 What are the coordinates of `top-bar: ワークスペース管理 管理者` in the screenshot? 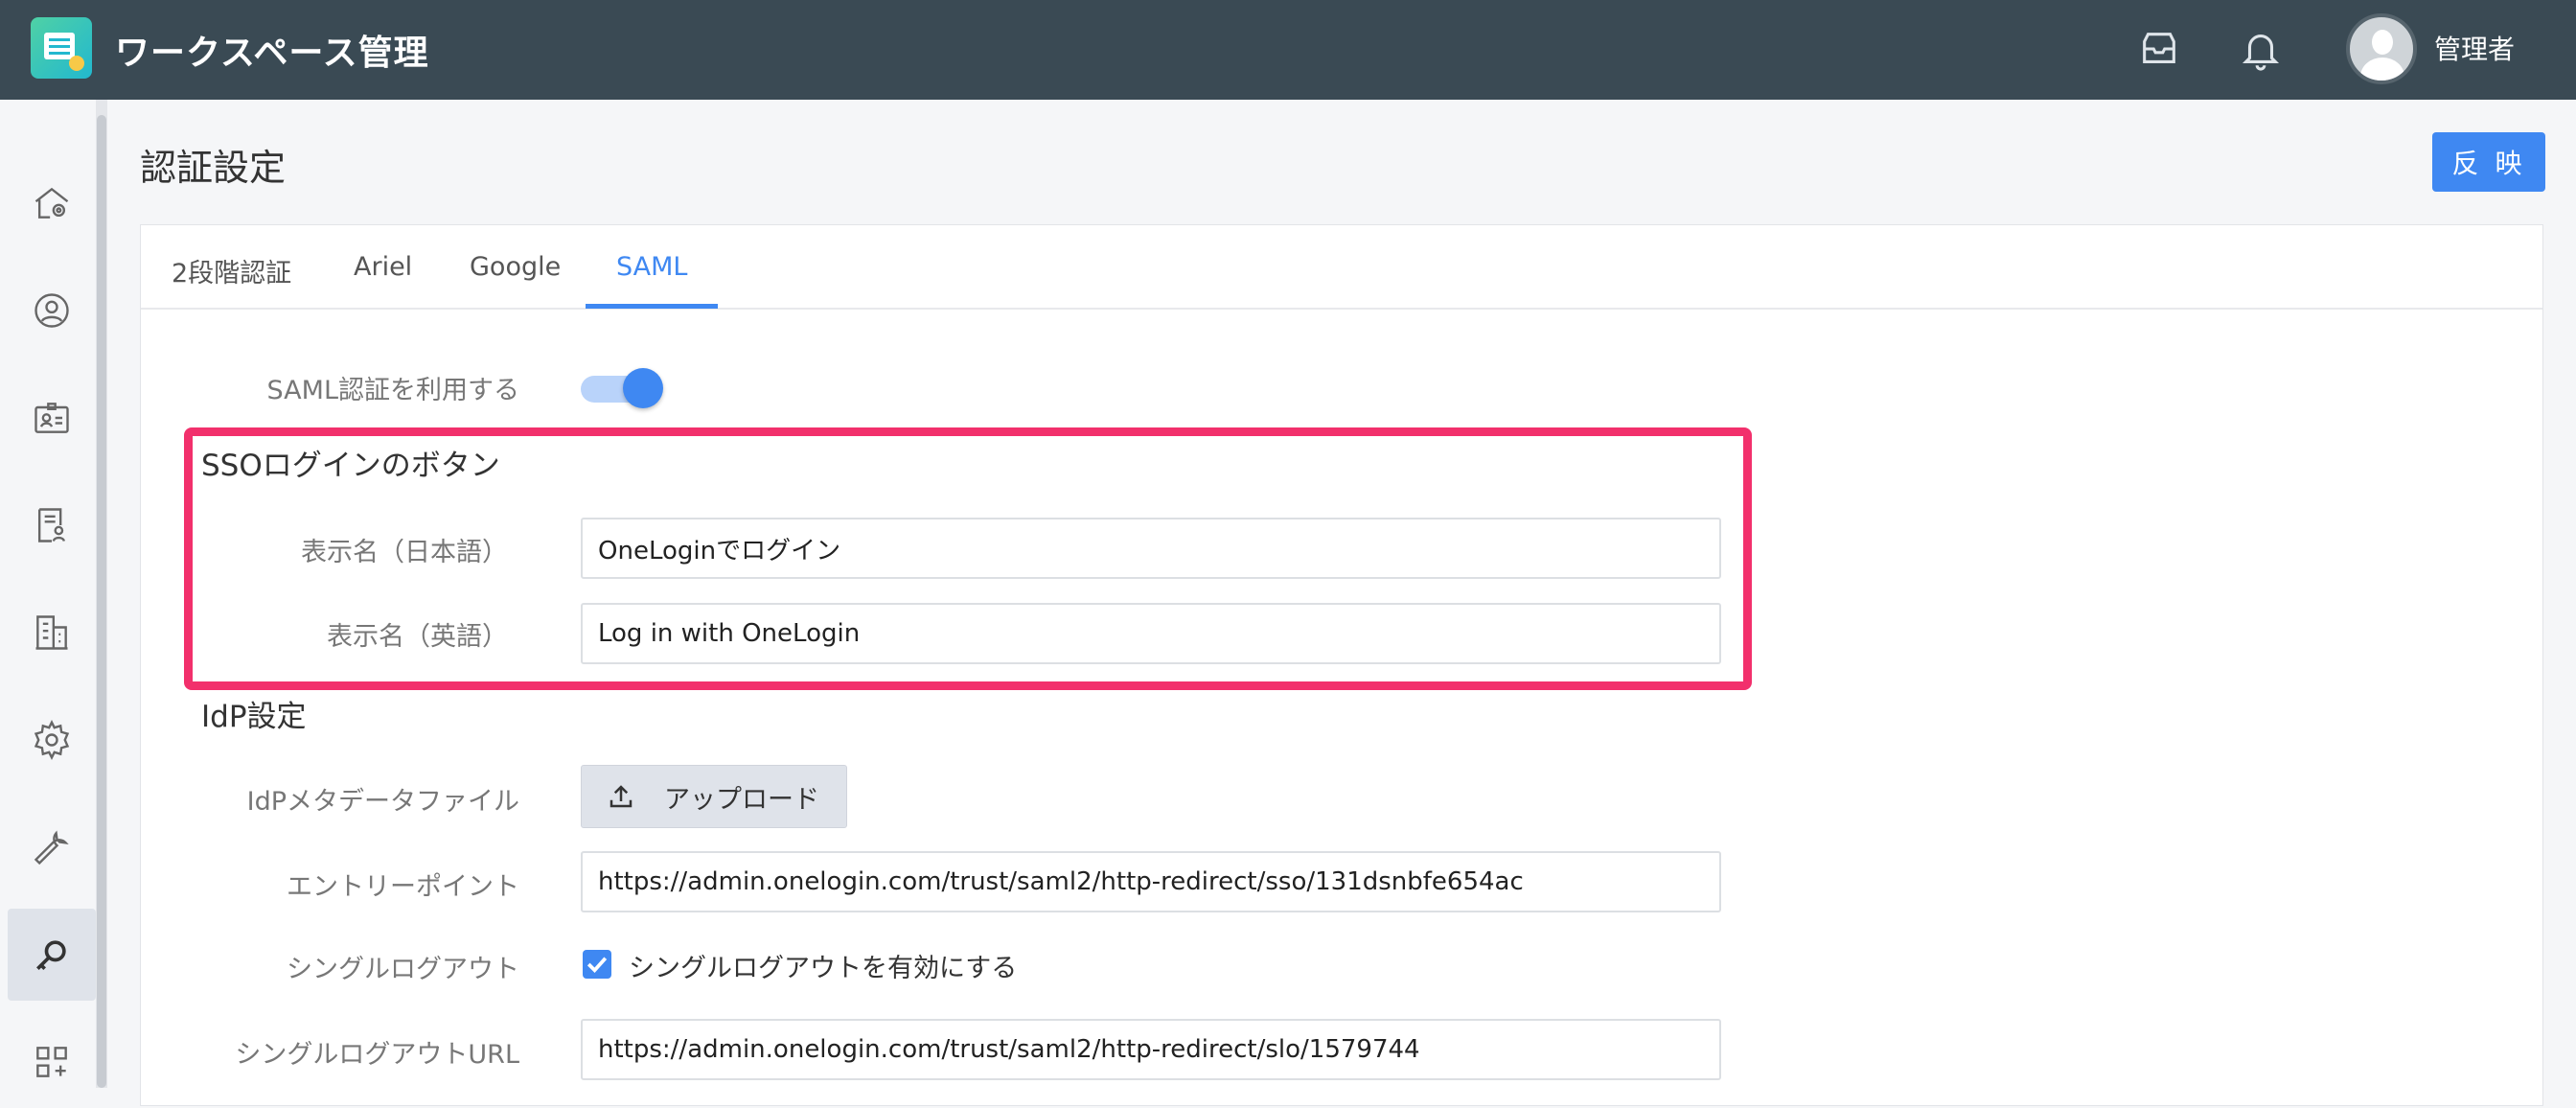 It's located at (1288, 50).